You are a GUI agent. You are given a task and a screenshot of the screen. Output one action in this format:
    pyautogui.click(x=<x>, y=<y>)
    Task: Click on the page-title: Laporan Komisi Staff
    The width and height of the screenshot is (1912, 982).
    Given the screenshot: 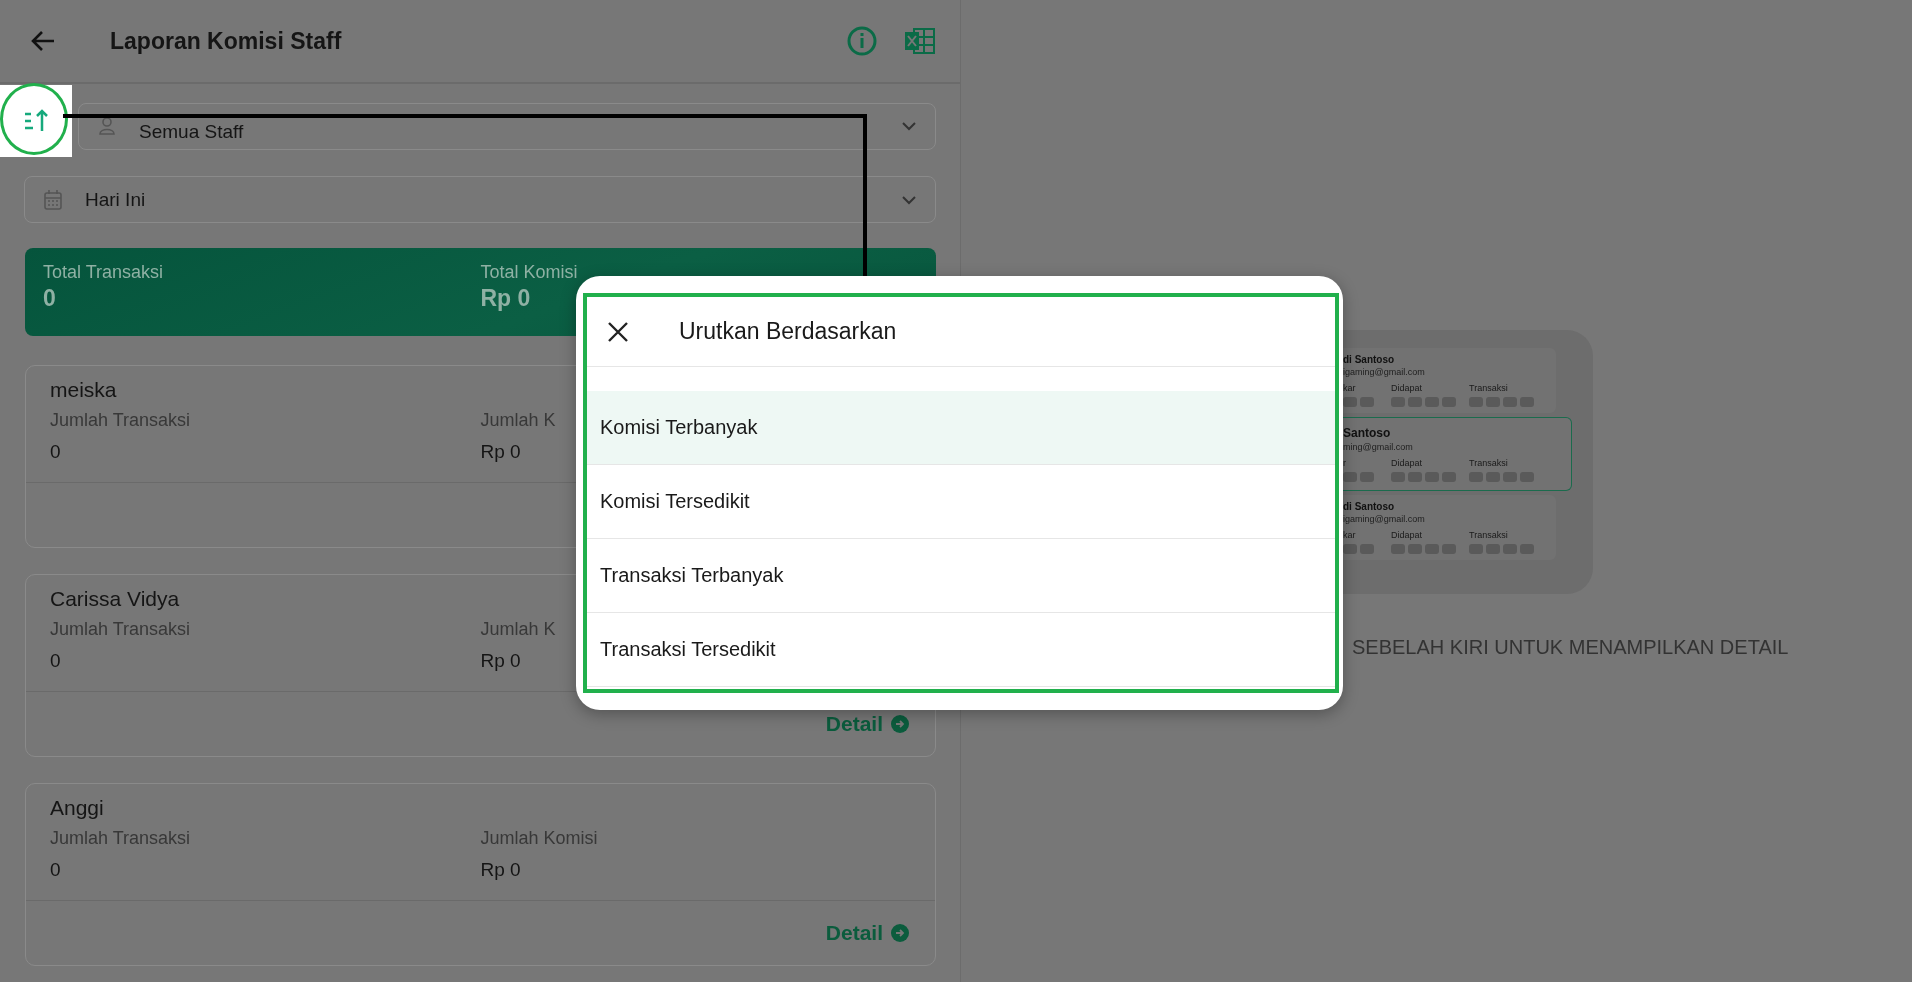 What is the action you would take?
    pyautogui.click(x=226, y=41)
    